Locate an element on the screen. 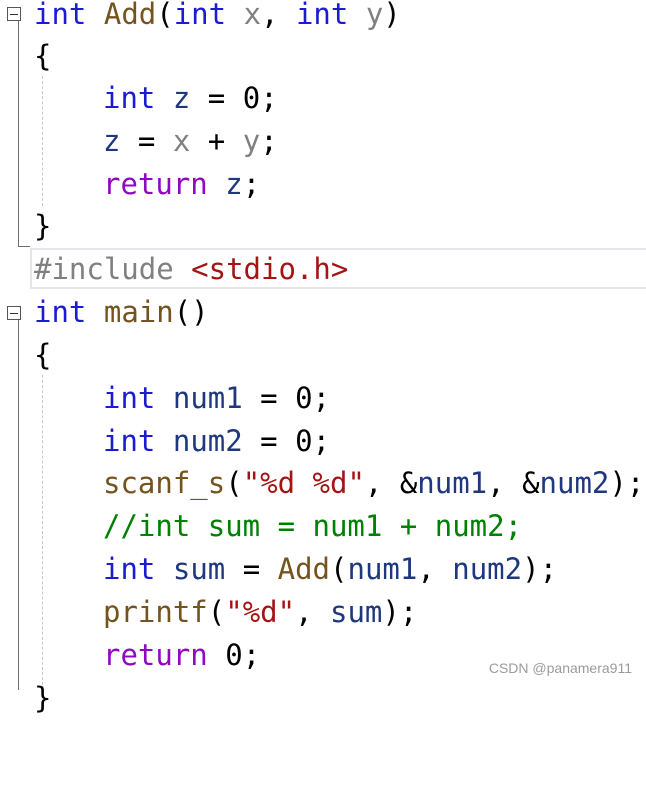 This screenshot has width=646, height=806. code-line-7: #include <stdio.h> is located at coordinates (323, 269).